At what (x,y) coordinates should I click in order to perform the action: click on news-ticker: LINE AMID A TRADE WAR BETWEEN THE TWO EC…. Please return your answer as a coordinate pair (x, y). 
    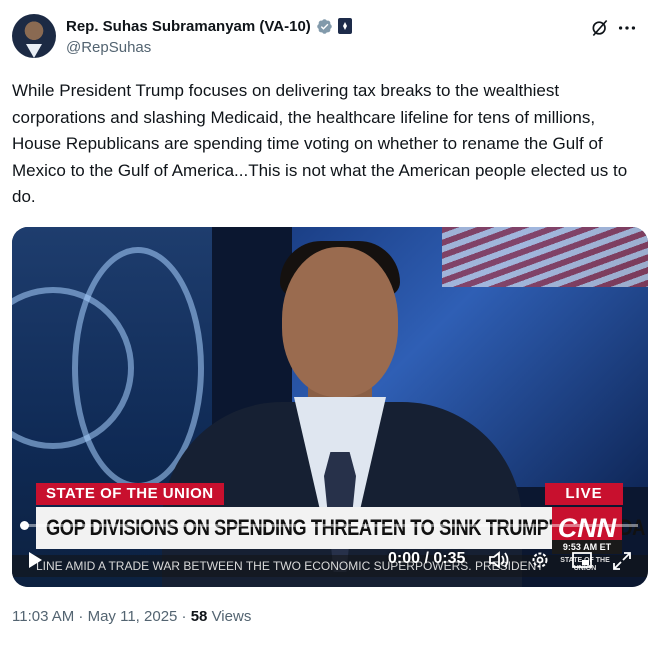
    Looking at the image, I should click on (330, 566).